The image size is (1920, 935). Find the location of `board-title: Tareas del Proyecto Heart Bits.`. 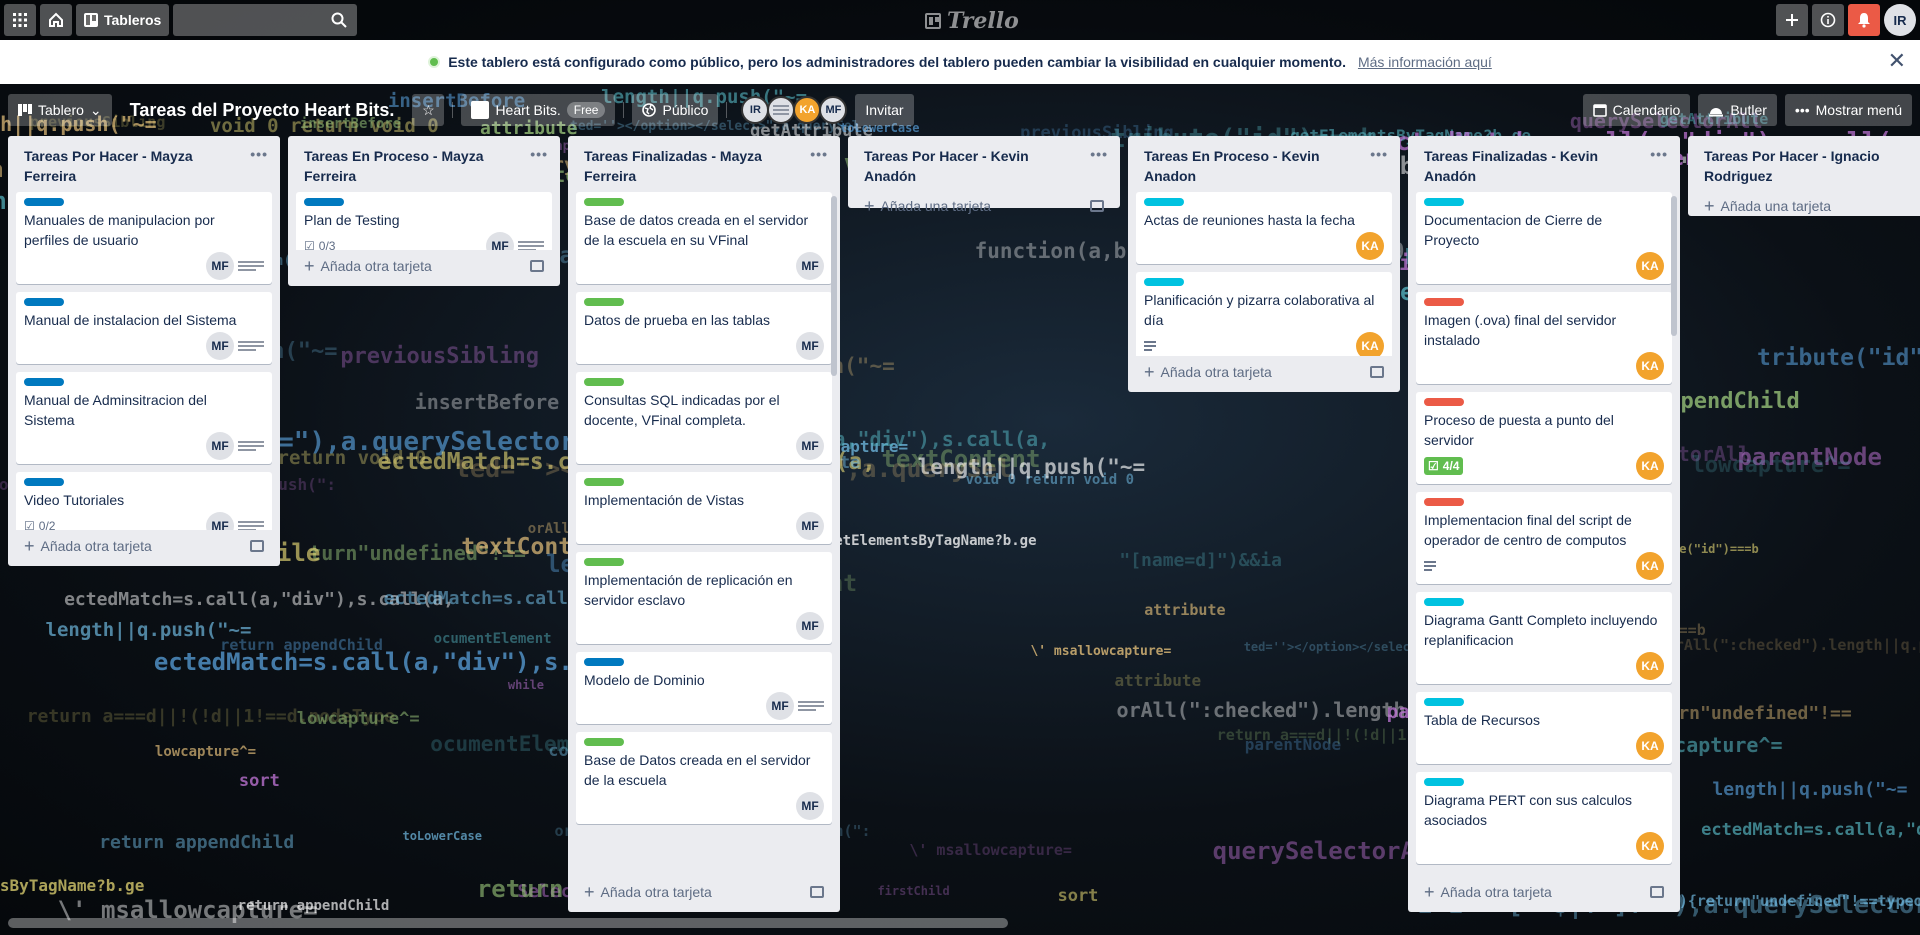

board-title: Tareas del Proyecto Heart Bits. is located at coordinates (262, 110).